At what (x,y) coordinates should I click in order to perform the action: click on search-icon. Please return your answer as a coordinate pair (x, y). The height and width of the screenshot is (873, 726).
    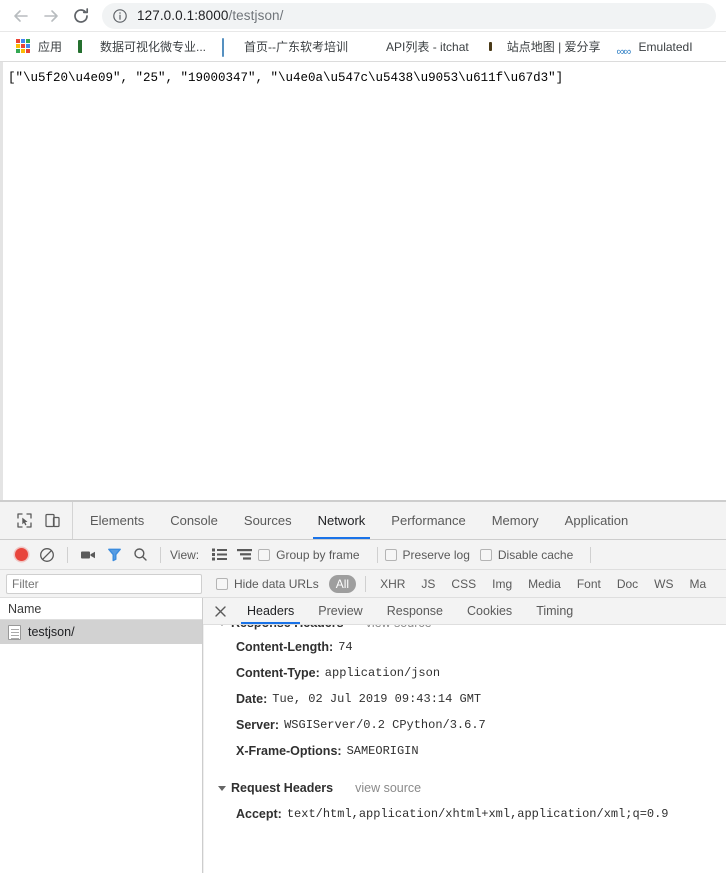
    Looking at the image, I should click on (140, 555).